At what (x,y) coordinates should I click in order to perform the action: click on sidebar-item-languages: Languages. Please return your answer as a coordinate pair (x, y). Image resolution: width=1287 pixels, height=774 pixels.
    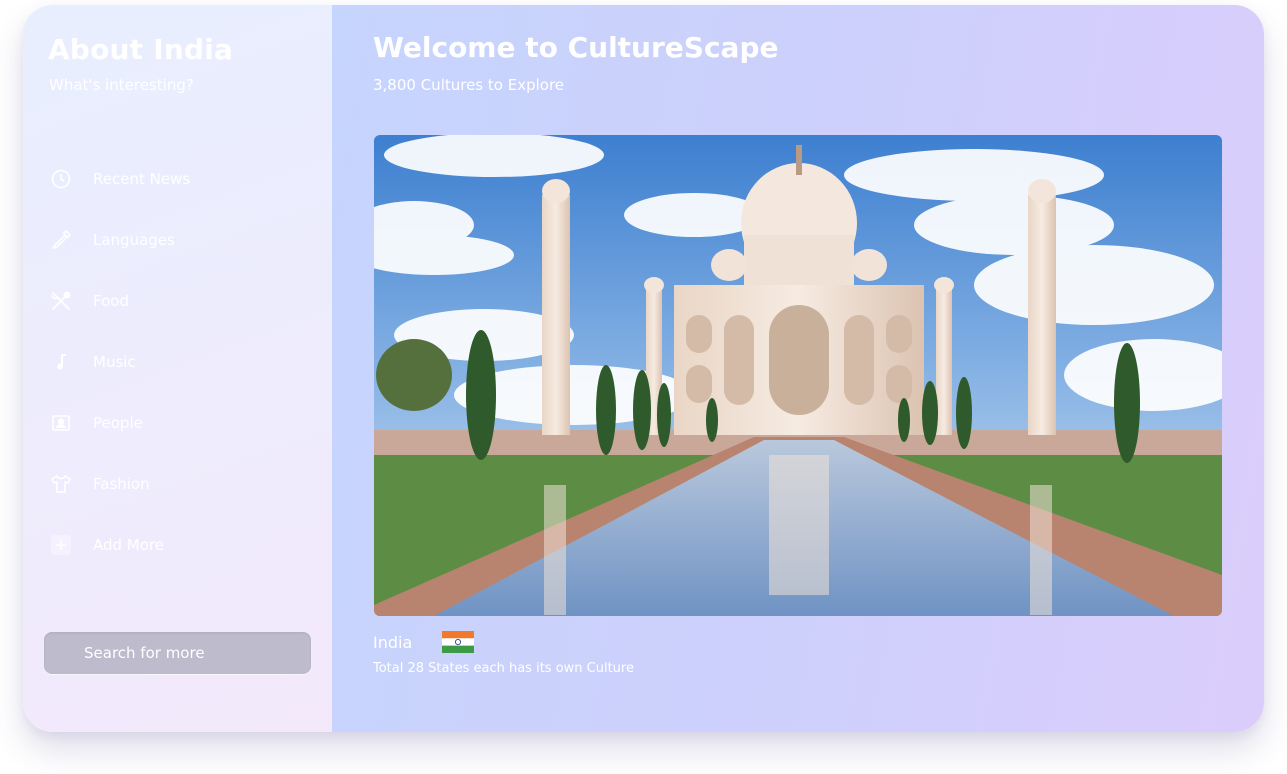
    Looking at the image, I should click on (172, 239).